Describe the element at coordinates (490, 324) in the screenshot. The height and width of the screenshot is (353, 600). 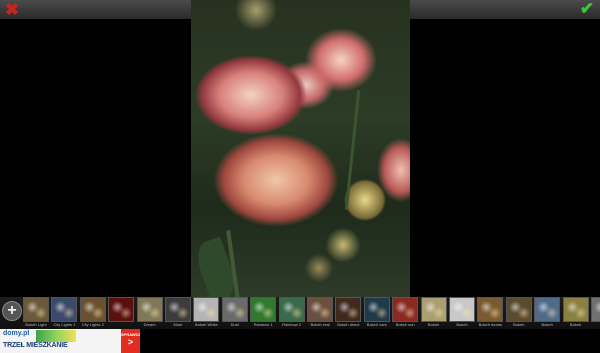
I see `filter-label: Bokeh hearts` at that location.